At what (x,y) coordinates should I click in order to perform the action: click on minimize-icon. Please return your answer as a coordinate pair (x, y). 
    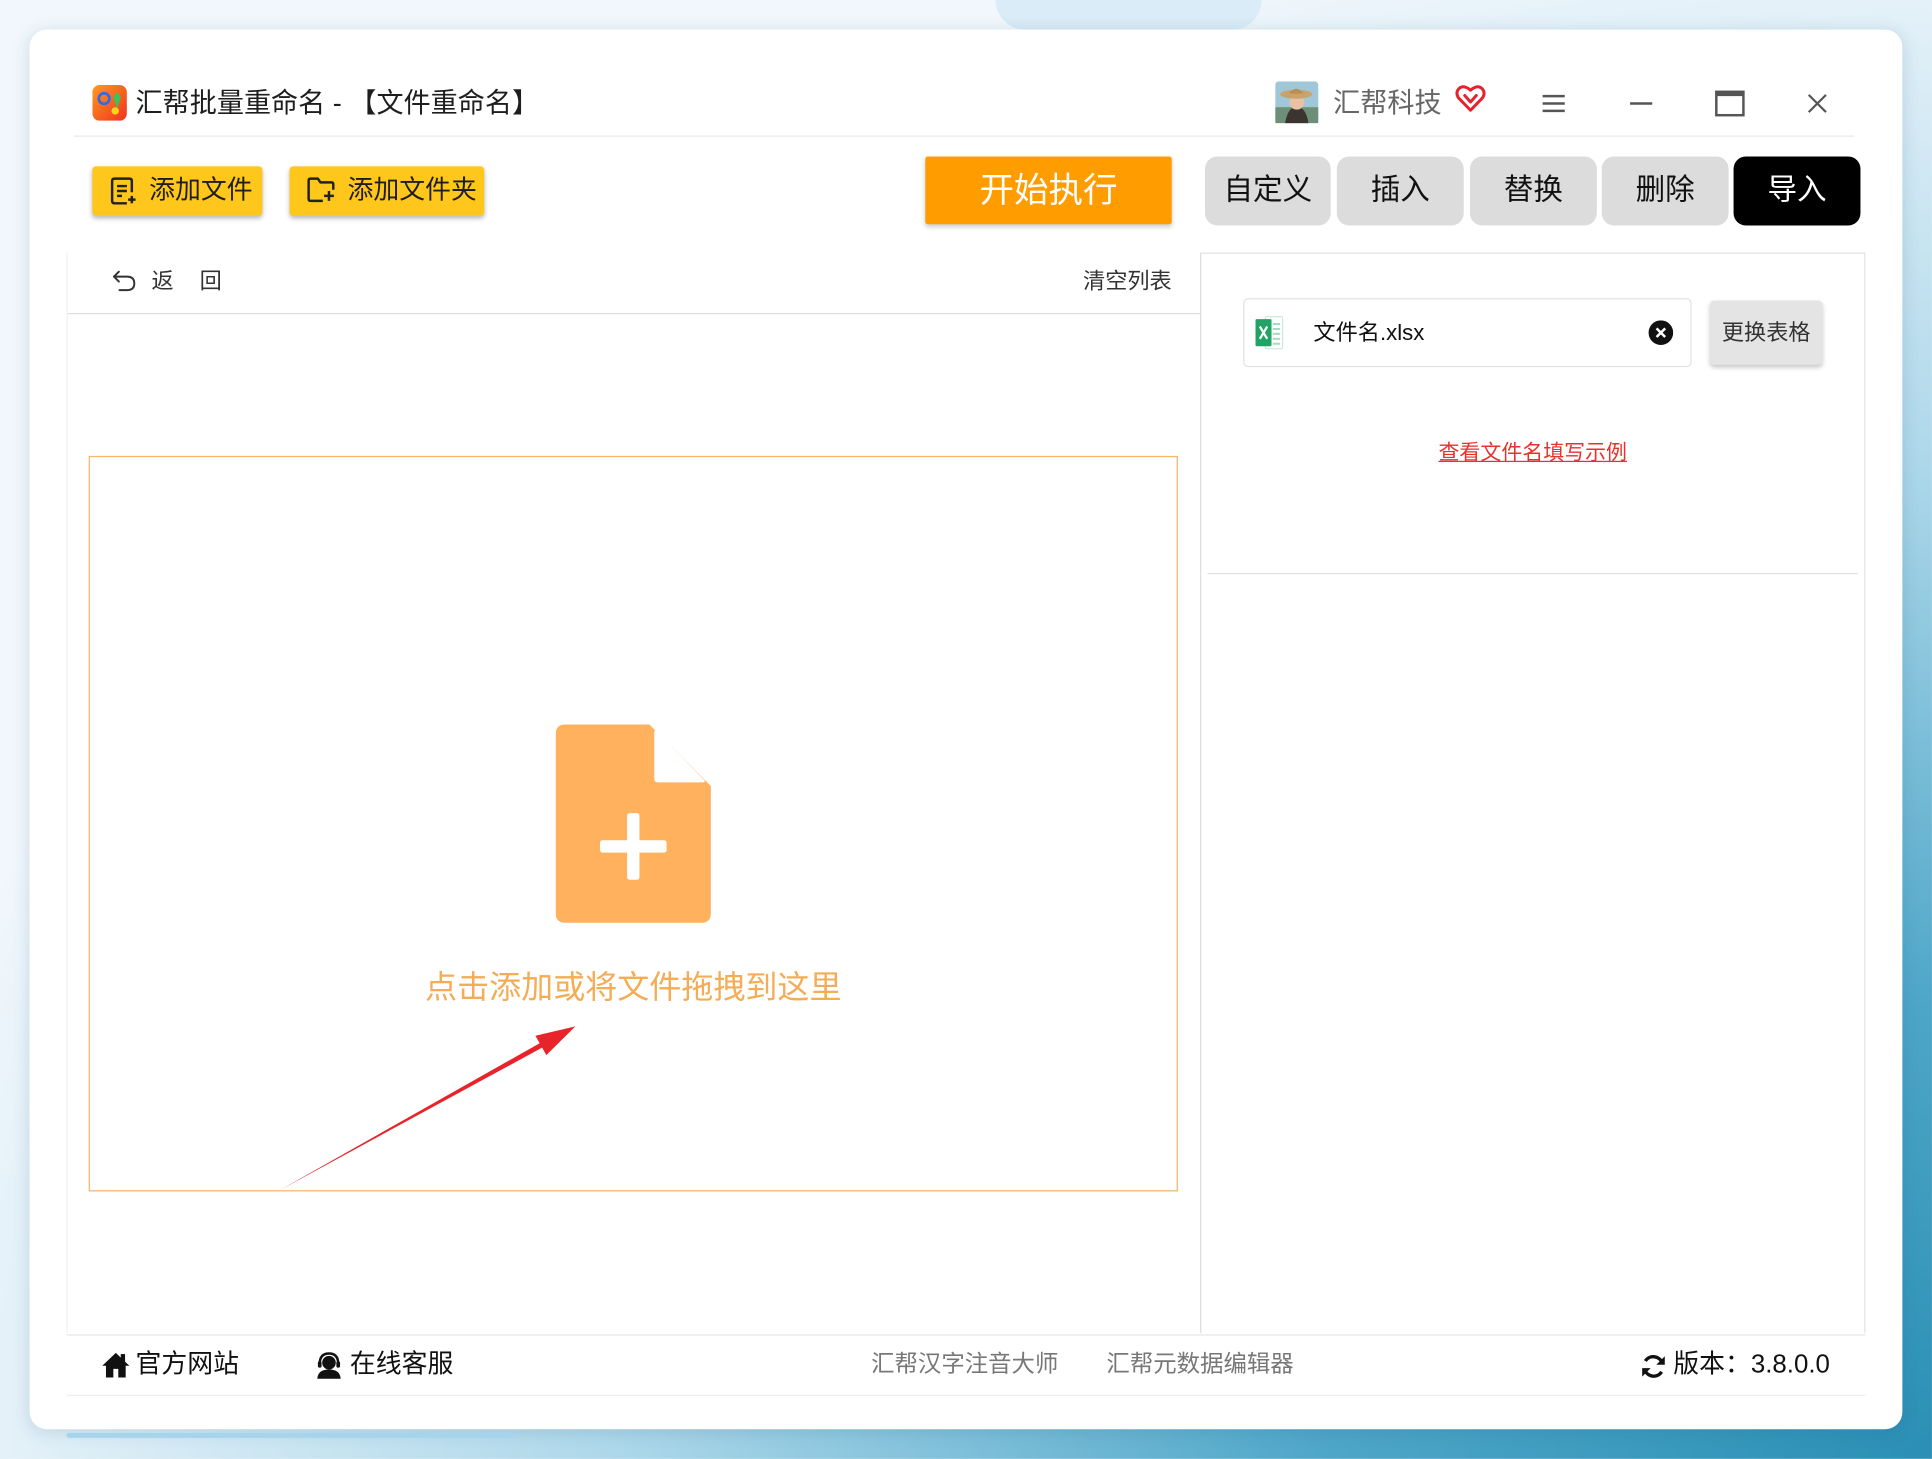
    Looking at the image, I should click on (1641, 103).